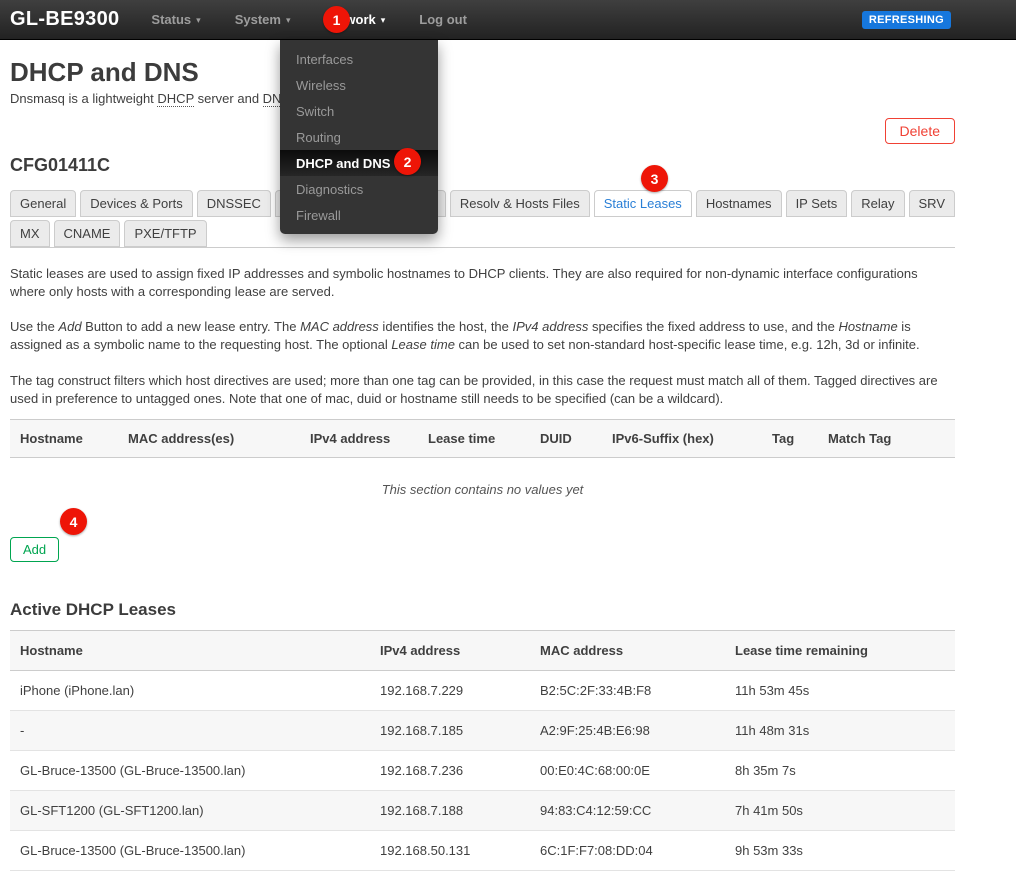  What do you see at coordinates (443, 19) in the screenshot?
I see `nav-item-logout: Log out` at bounding box center [443, 19].